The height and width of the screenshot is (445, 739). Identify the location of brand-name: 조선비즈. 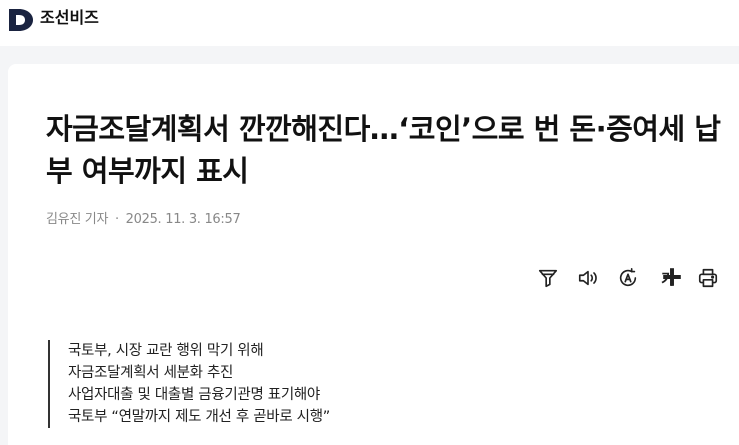
(69, 18).